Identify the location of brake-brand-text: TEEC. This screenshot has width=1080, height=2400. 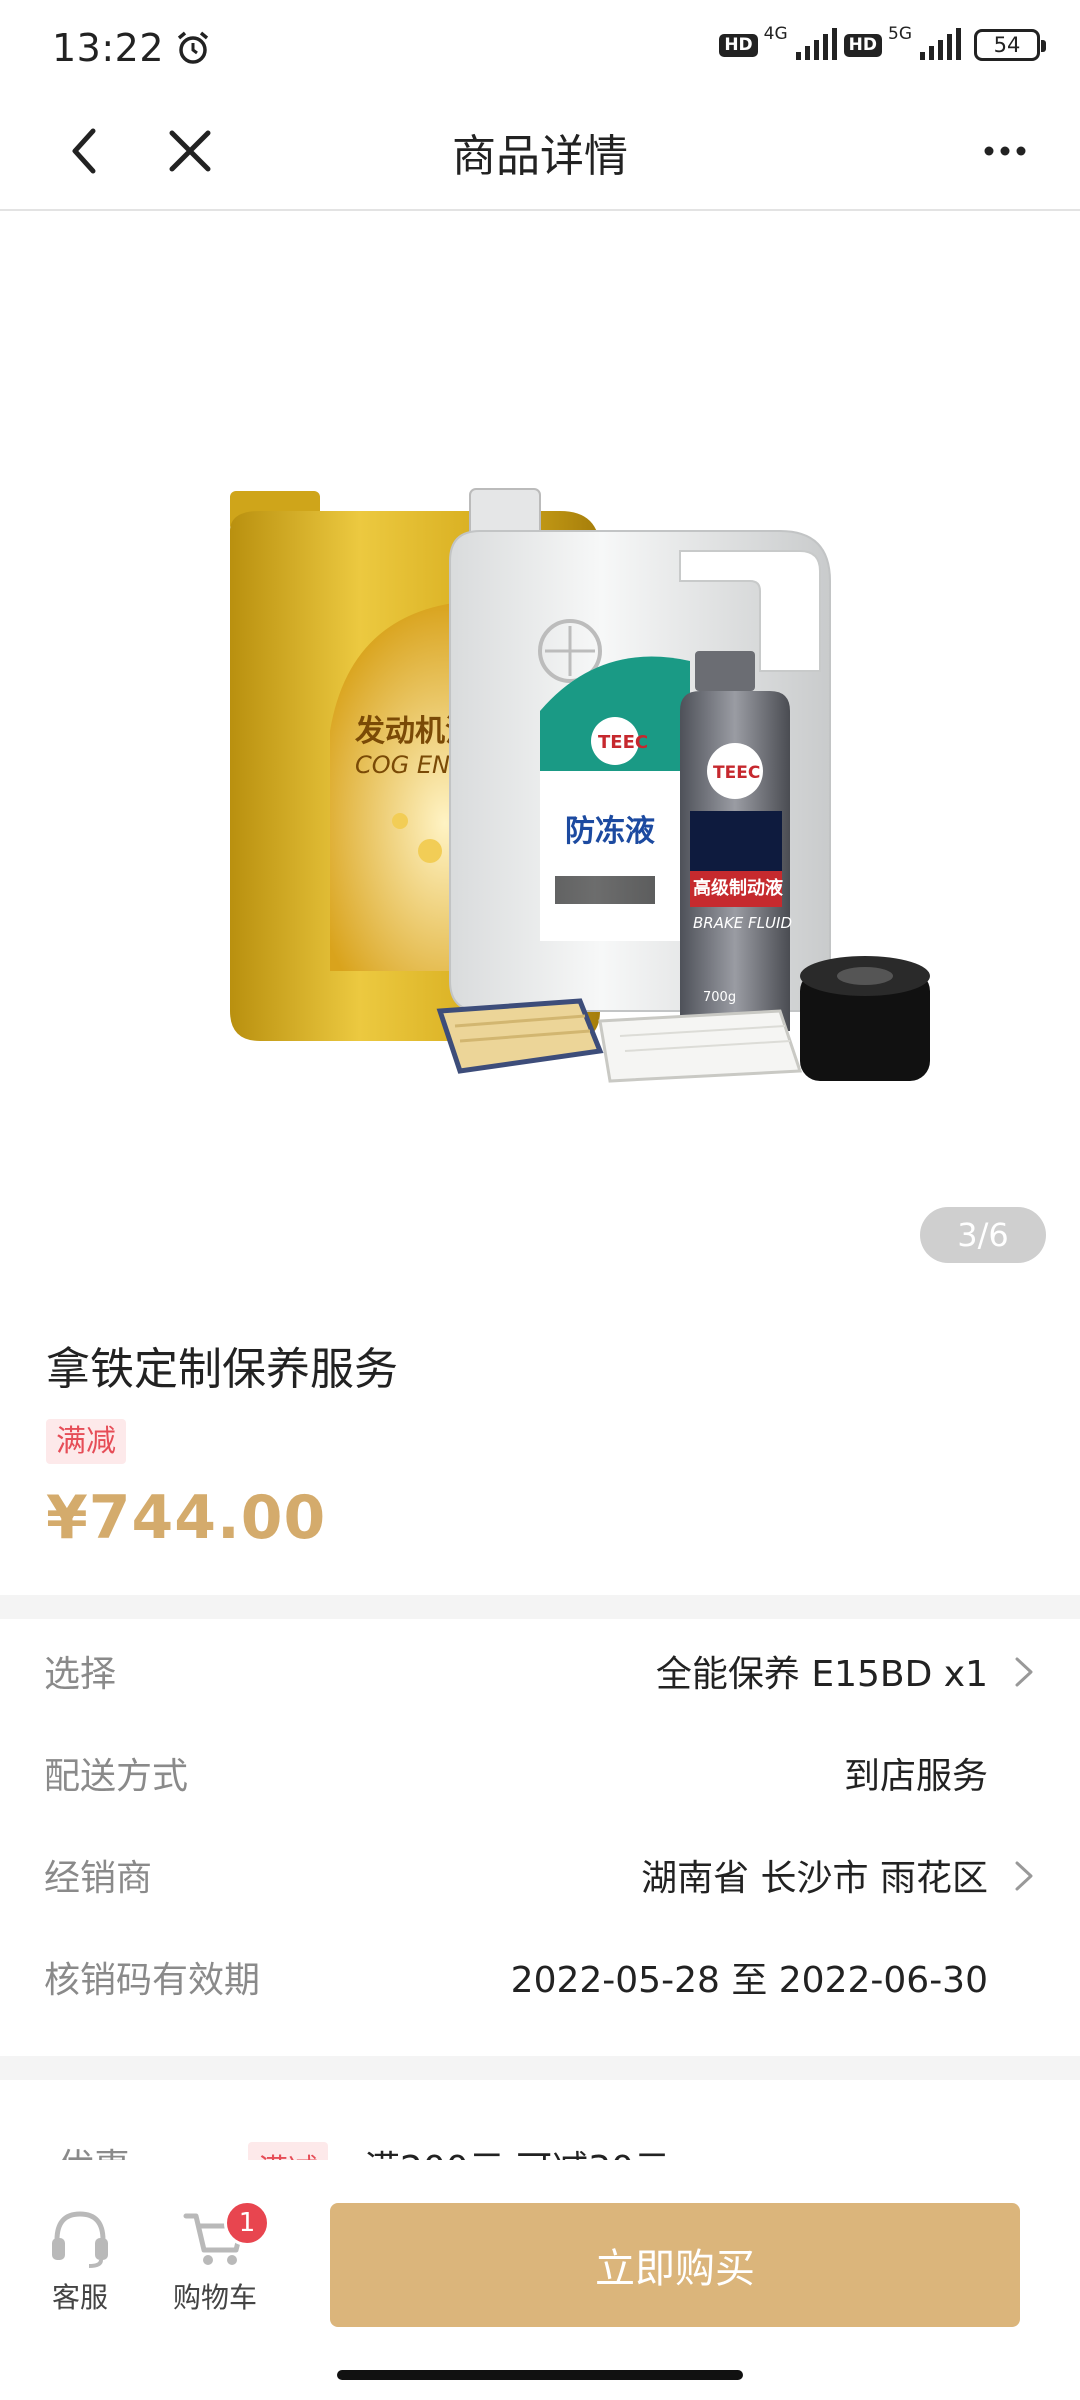
(736, 773).